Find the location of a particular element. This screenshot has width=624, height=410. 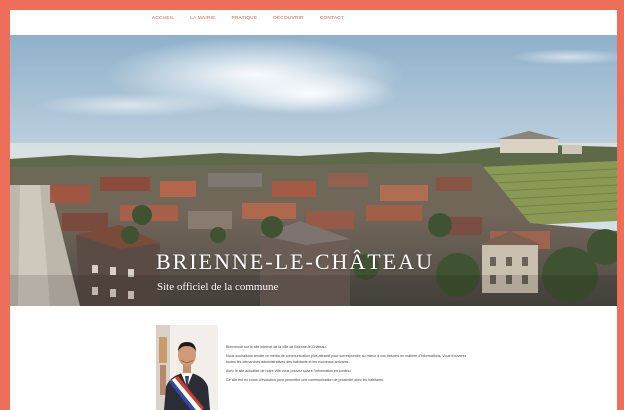

nav-item-contact: CONTACT is located at coordinates (332, 18).